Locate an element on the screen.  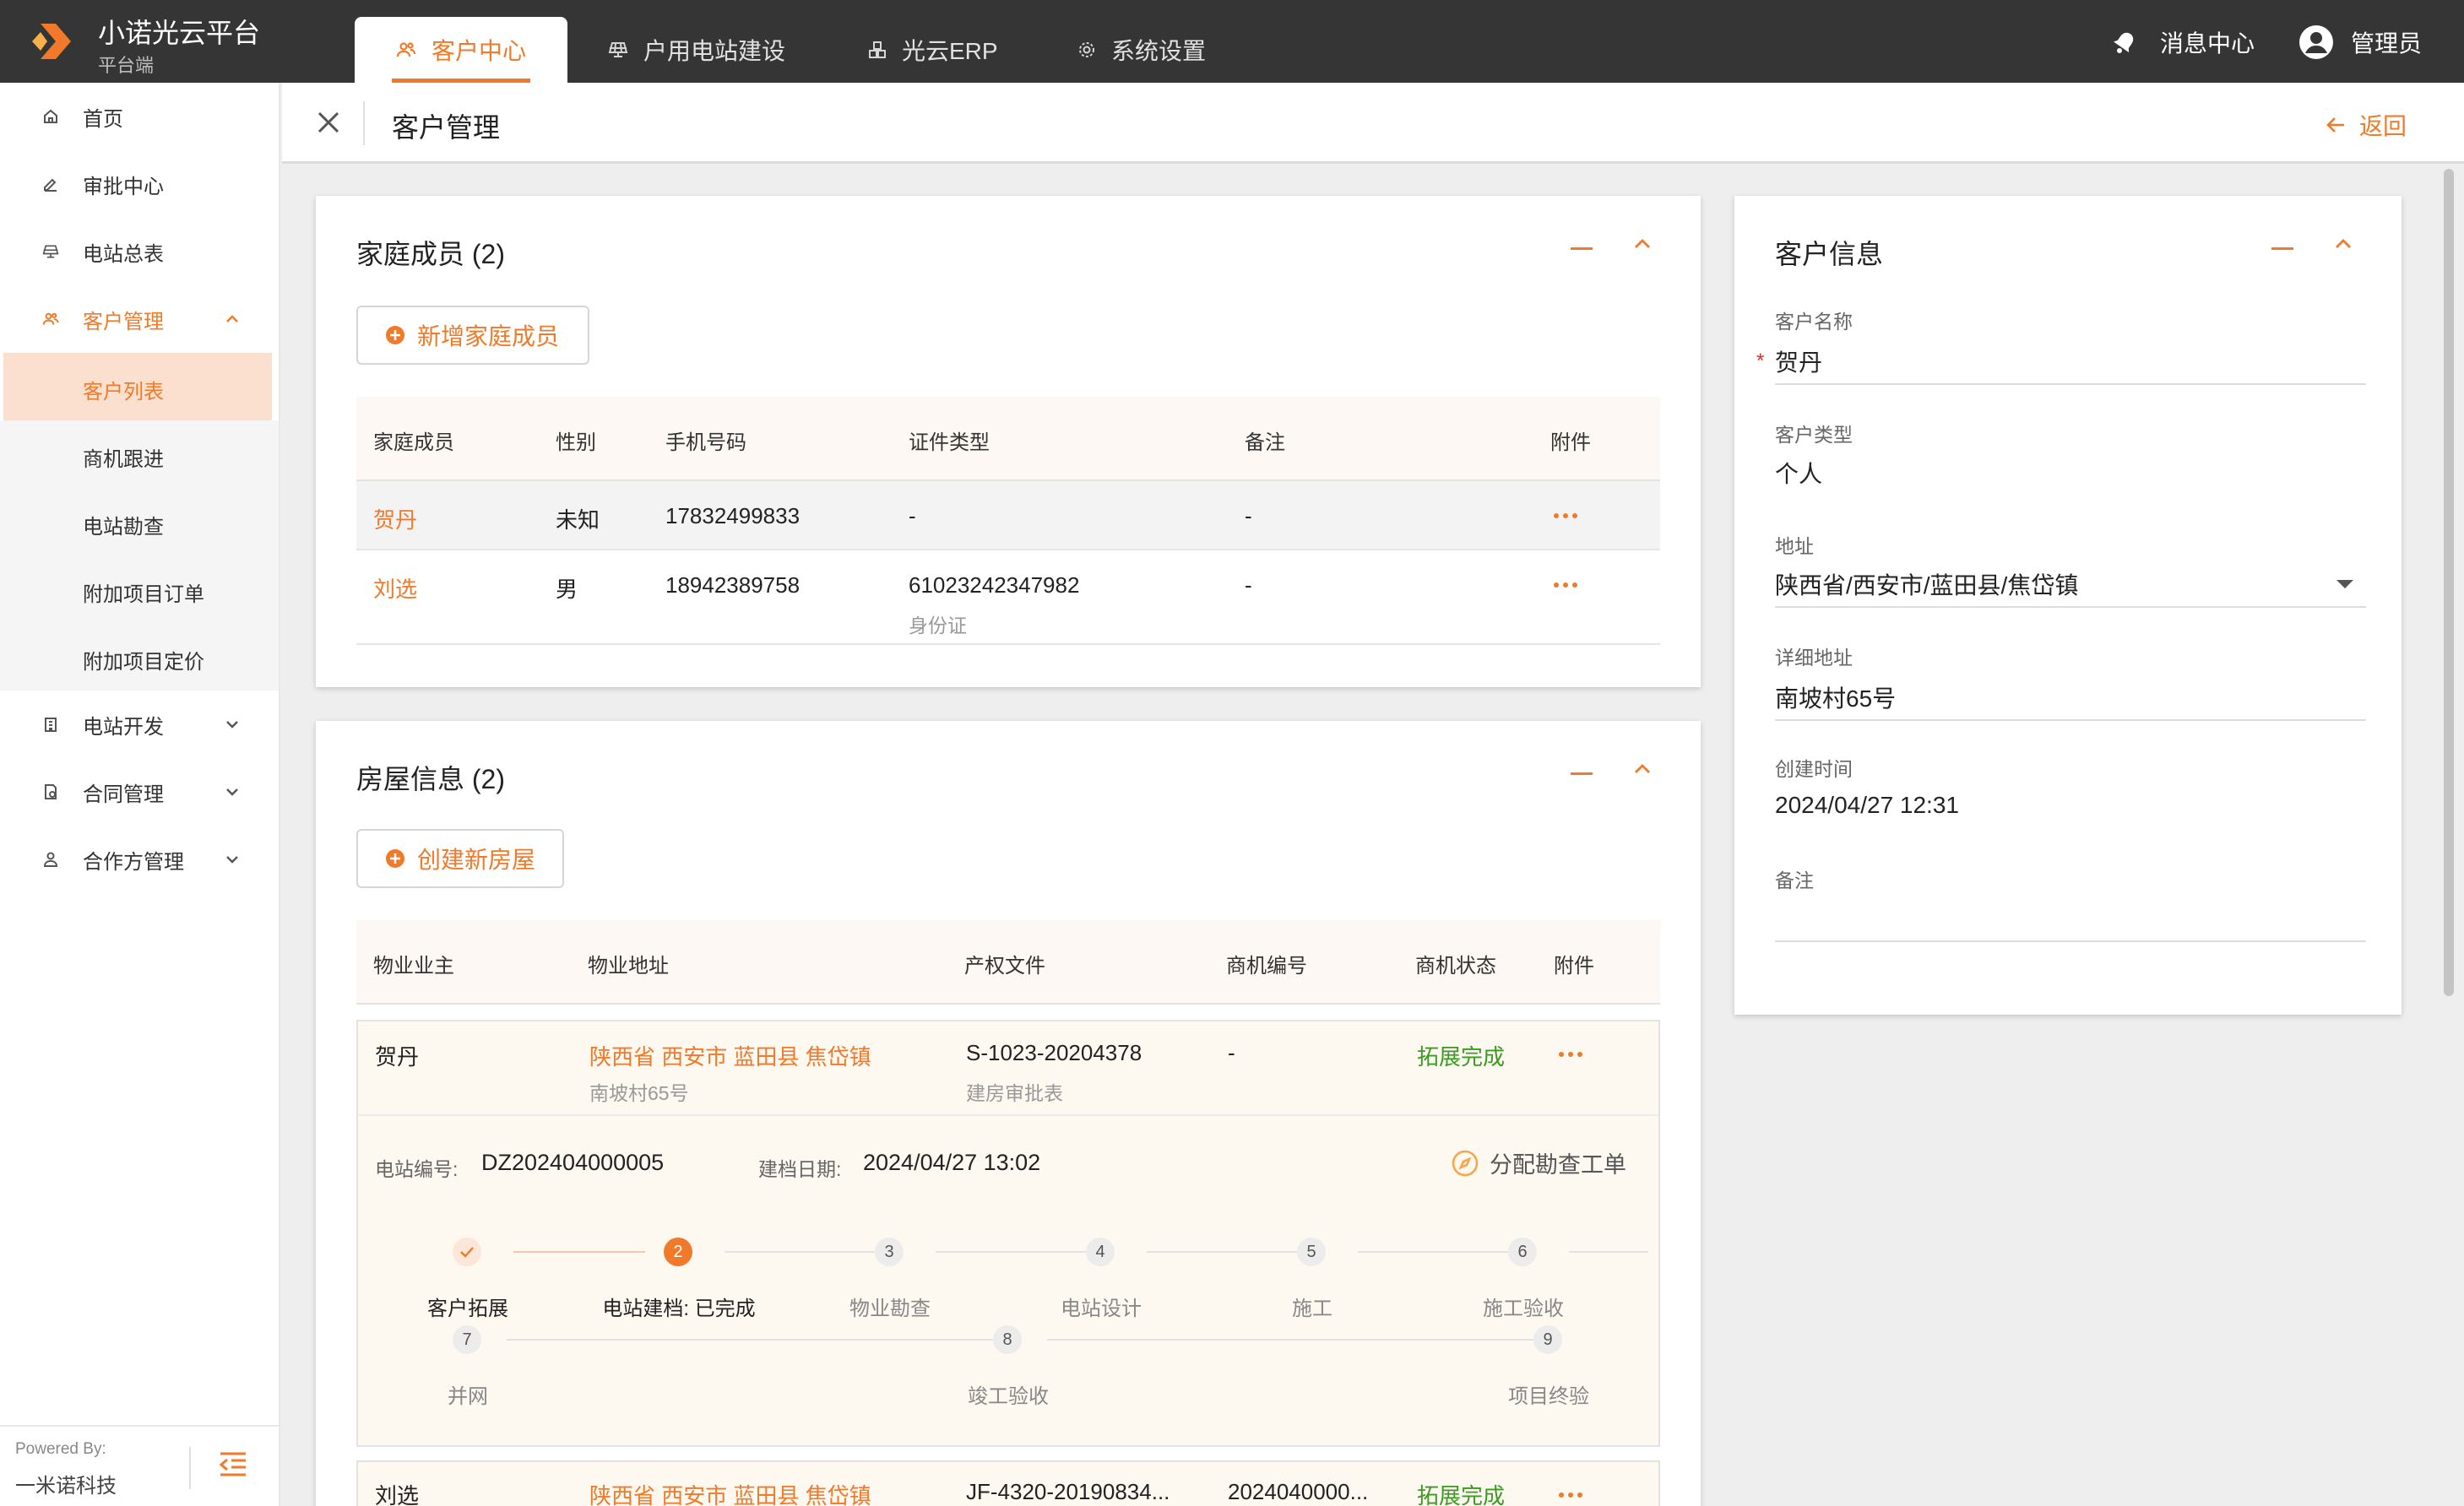
sidebar-item-station-development: 电站开发 is located at coordinates (139, 724).